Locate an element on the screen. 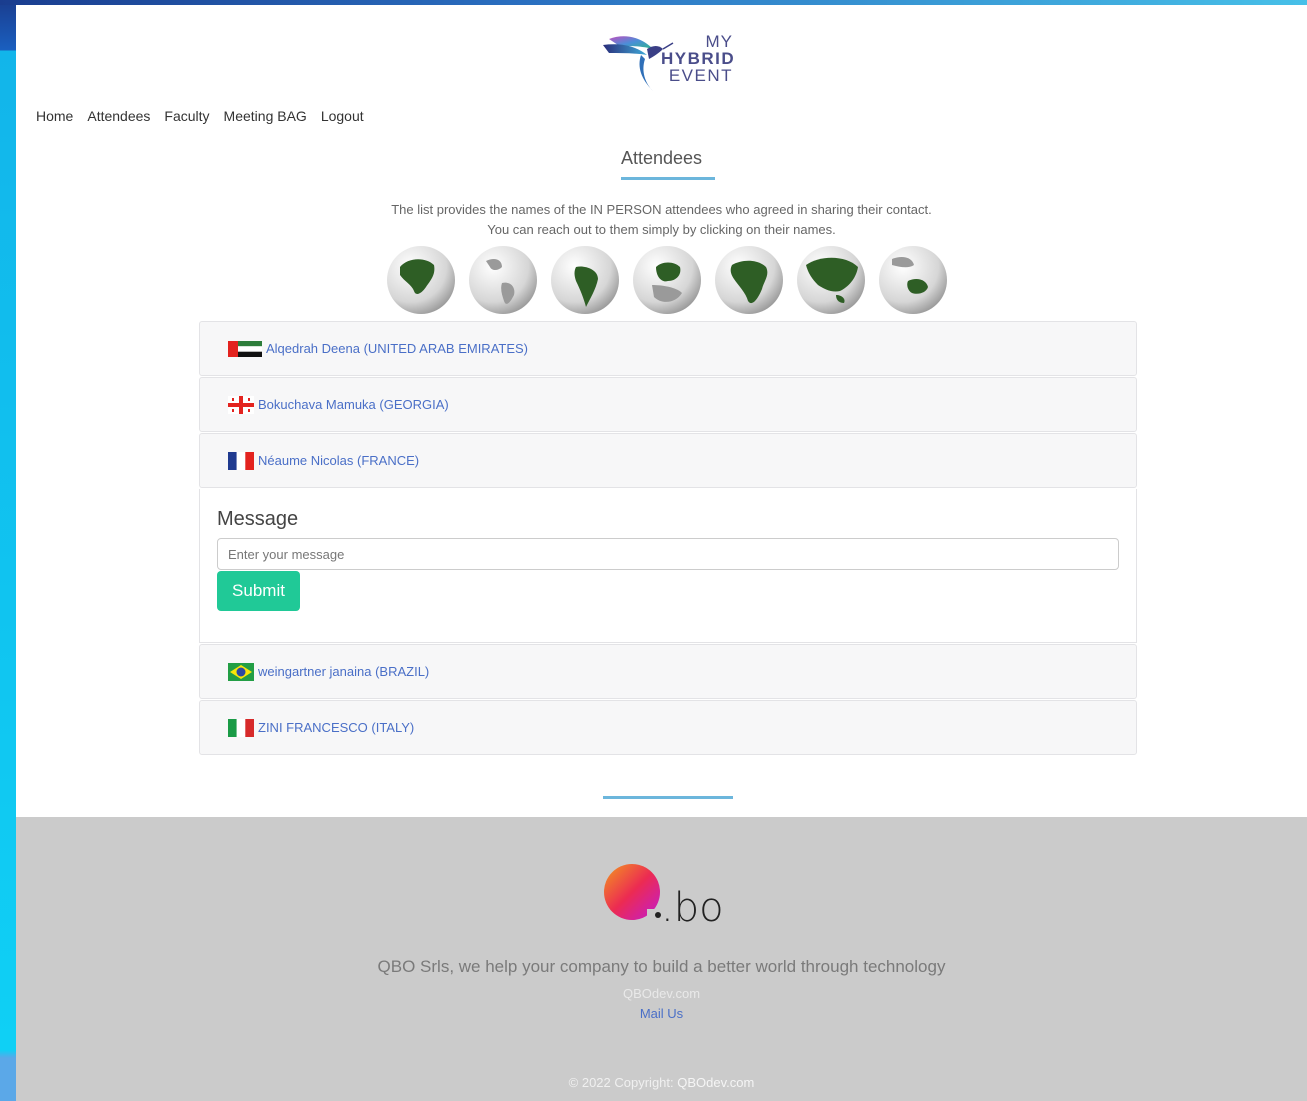  logo-text: MY HYBRID EVENT is located at coordinates (698, 58).